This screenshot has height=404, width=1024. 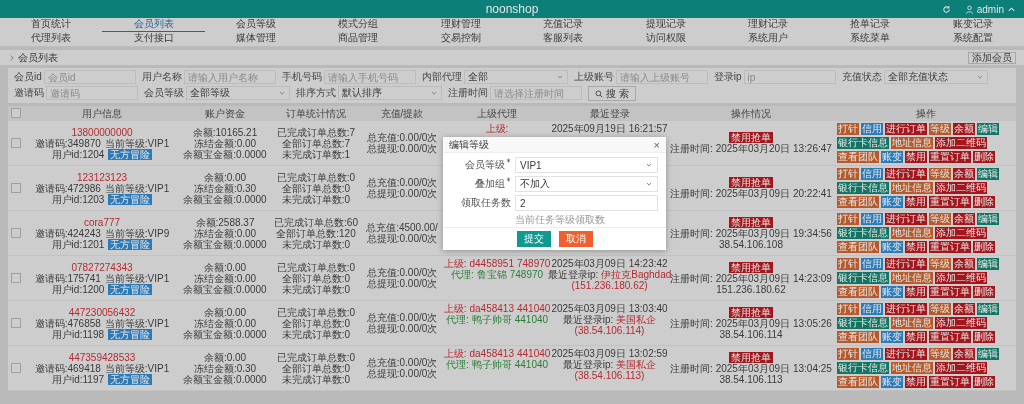 I want to click on input-field: 2, so click(x=586, y=203).